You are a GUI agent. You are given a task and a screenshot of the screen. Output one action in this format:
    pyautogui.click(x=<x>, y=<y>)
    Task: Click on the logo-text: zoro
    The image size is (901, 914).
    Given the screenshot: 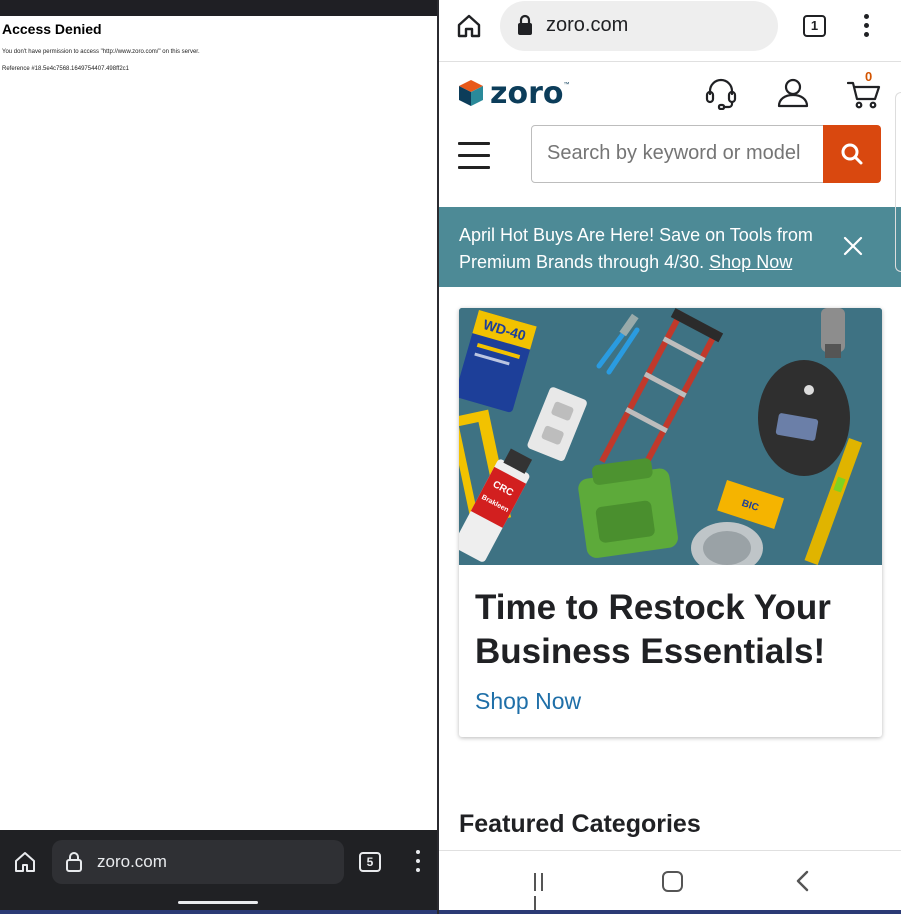 What is the action you would take?
    pyautogui.click(x=527, y=93)
    